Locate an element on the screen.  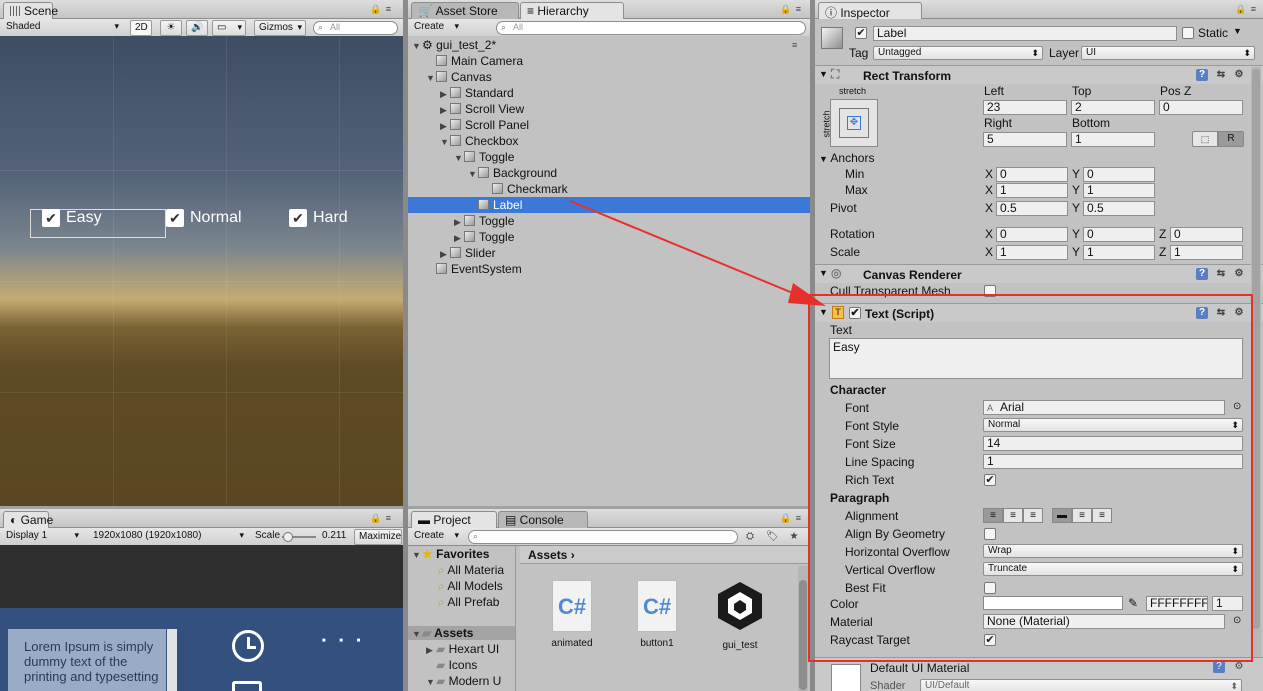
rect-transform-header: ▼ ⛶ Rect Transform ? ⇆ ⚙ is located at coordinates (1039, 74).